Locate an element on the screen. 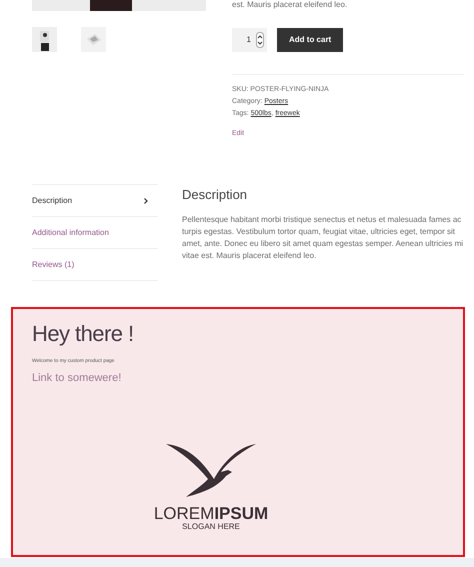 This screenshot has height=567, width=474. panel-heading: Description is located at coordinates (215, 195).